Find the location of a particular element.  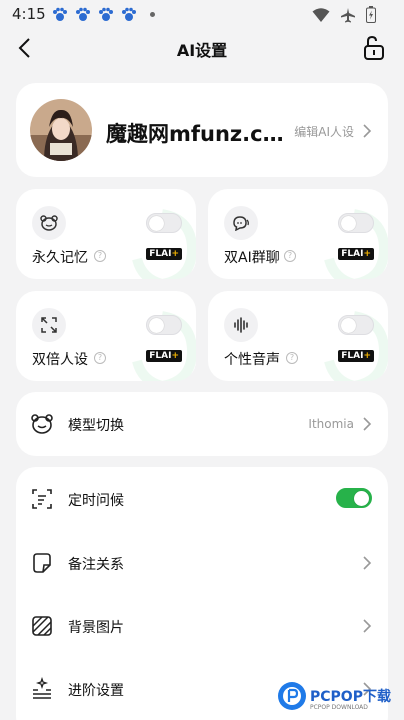

ai-profile-card: 魔趣网mfunz.com 编辑AI人设 is located at coordinates (202, 130).